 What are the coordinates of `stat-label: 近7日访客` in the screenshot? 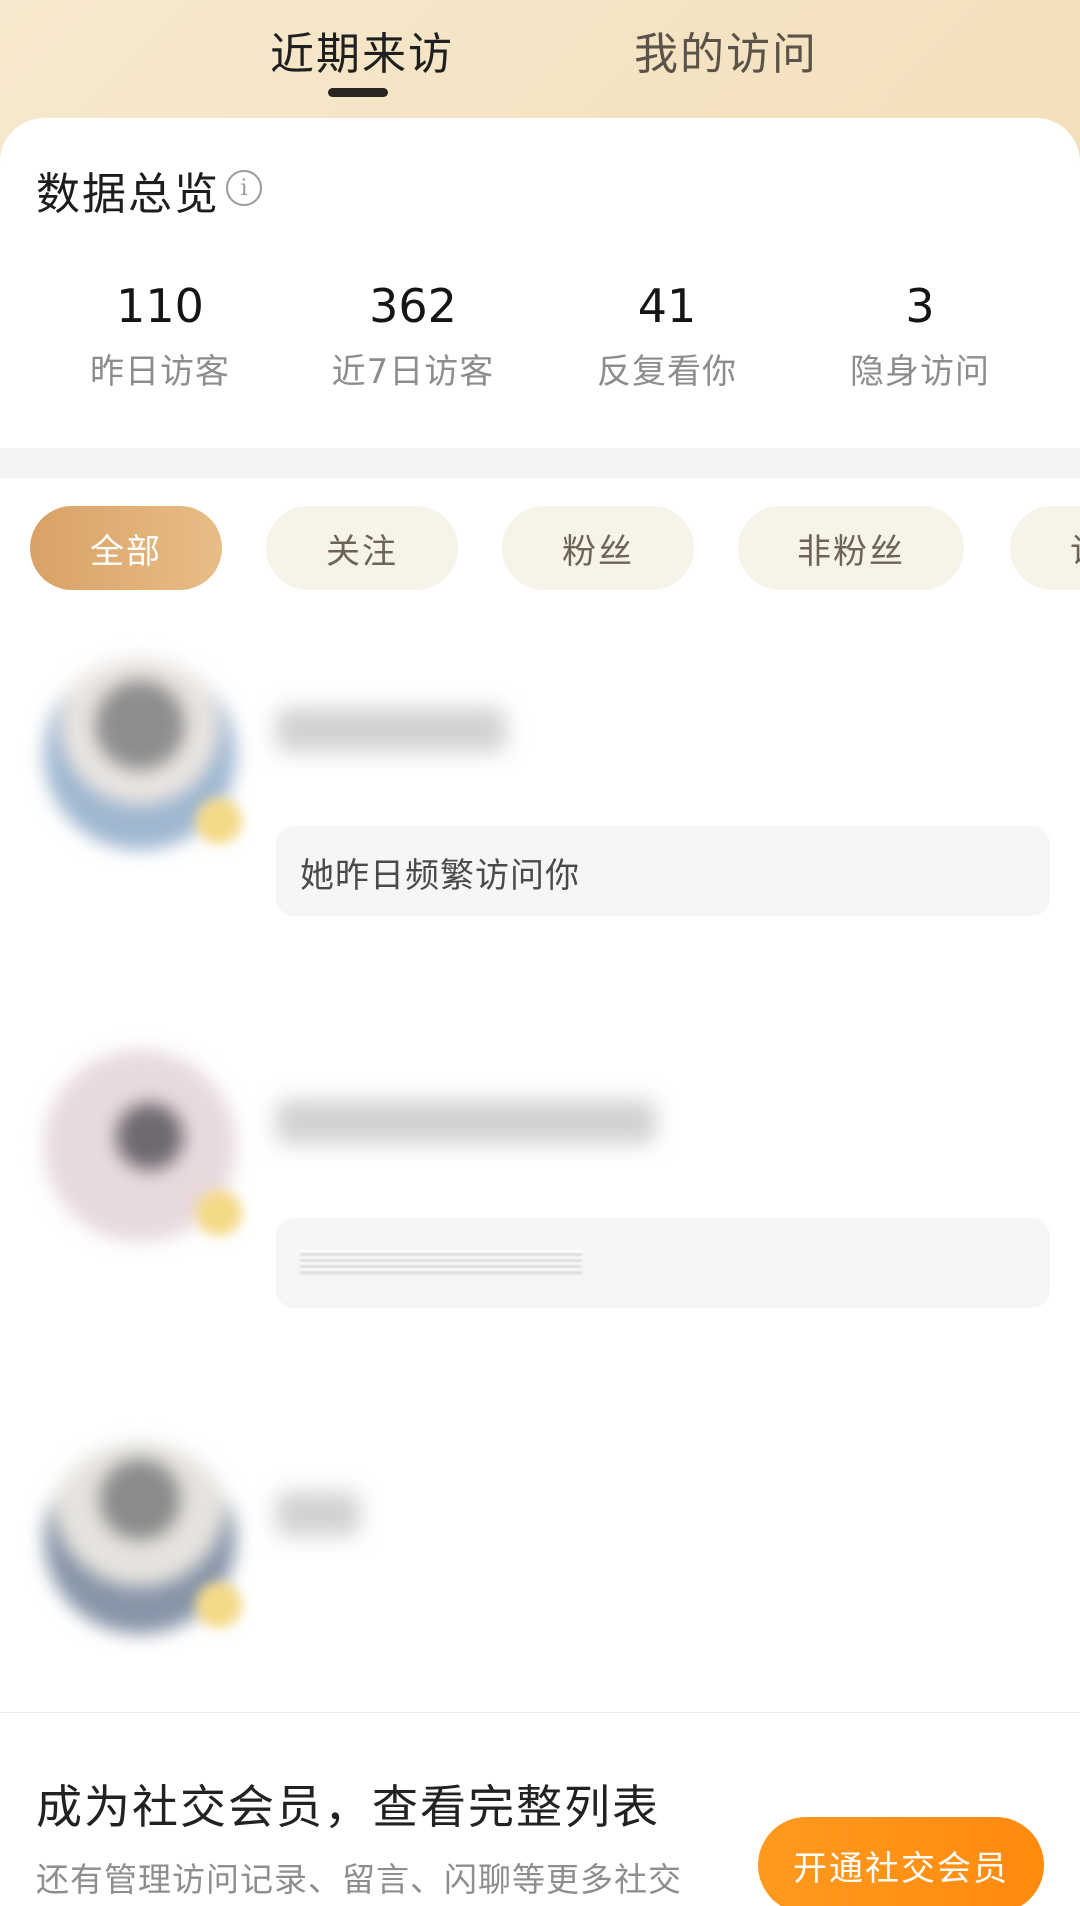 It's located at (413, 372).